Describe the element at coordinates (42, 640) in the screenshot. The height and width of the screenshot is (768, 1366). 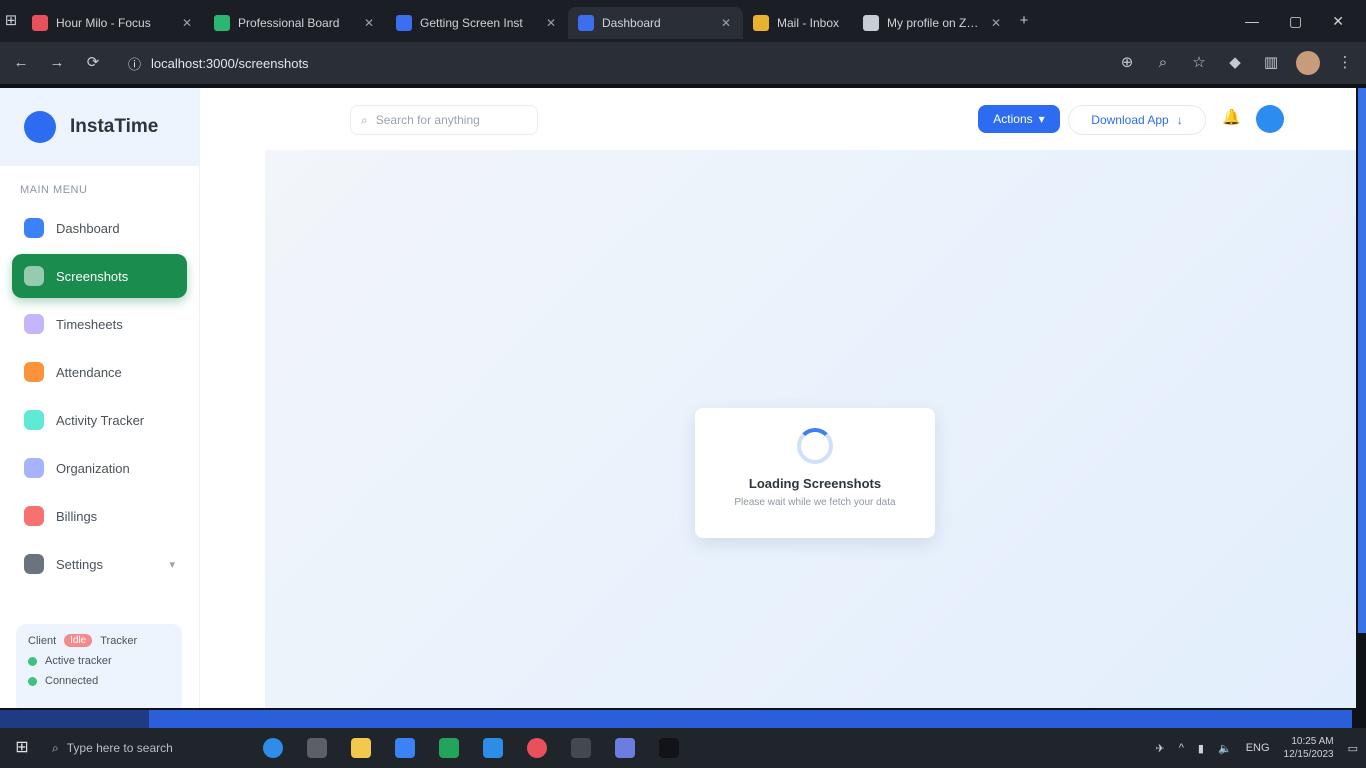
I see `status-title: Client` at that location.